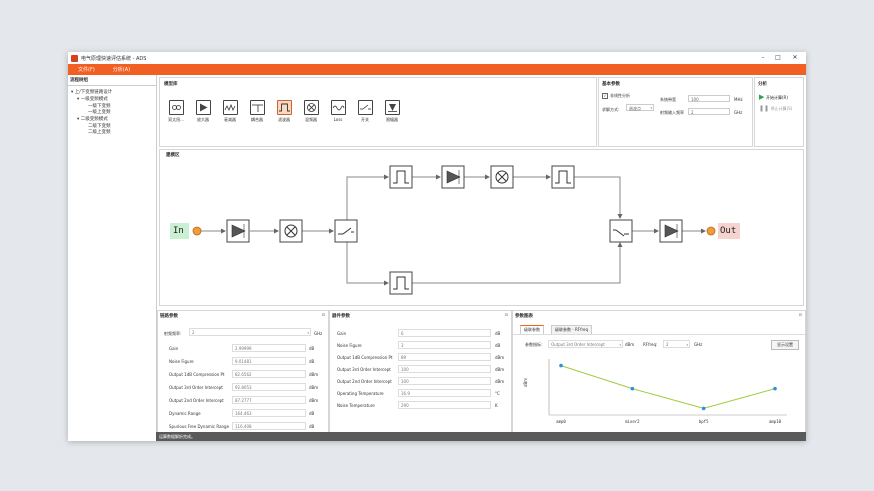  I want to click on link-row-label: Output 2nd Order Intercept, so click(196, 400).